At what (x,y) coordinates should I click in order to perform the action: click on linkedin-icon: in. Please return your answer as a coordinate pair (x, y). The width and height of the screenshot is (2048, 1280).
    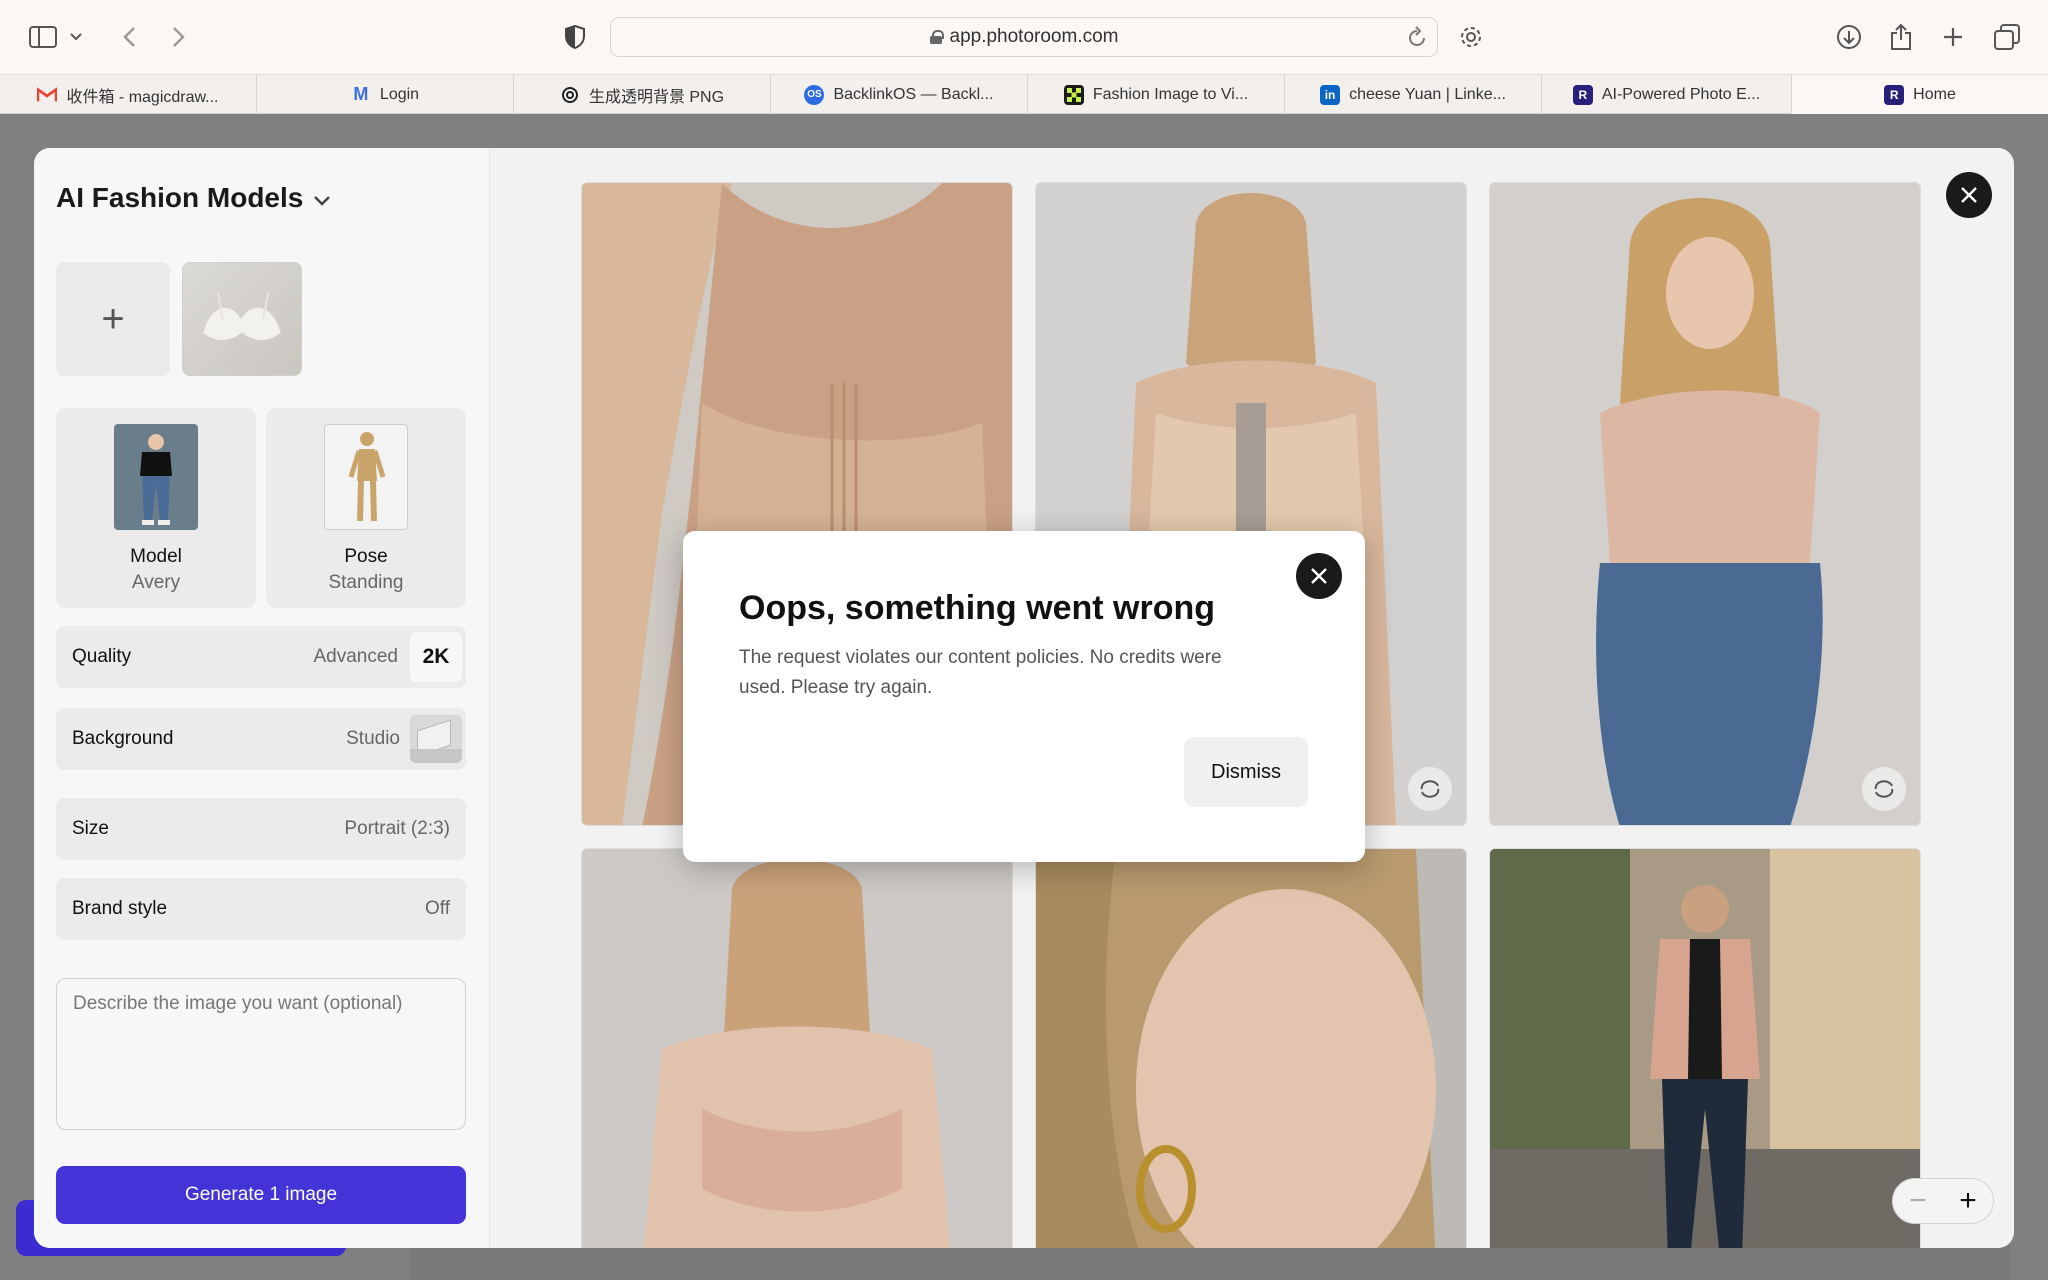
    Looking at the image, I should click on (1330, 94).